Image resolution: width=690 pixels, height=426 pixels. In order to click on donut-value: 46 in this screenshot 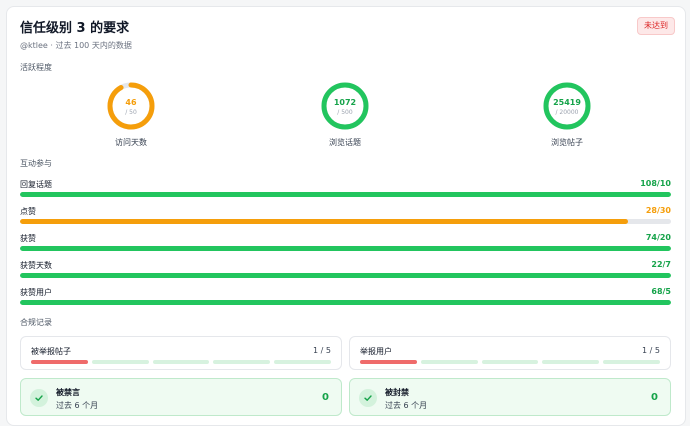, I will do `click(131, 102)`.